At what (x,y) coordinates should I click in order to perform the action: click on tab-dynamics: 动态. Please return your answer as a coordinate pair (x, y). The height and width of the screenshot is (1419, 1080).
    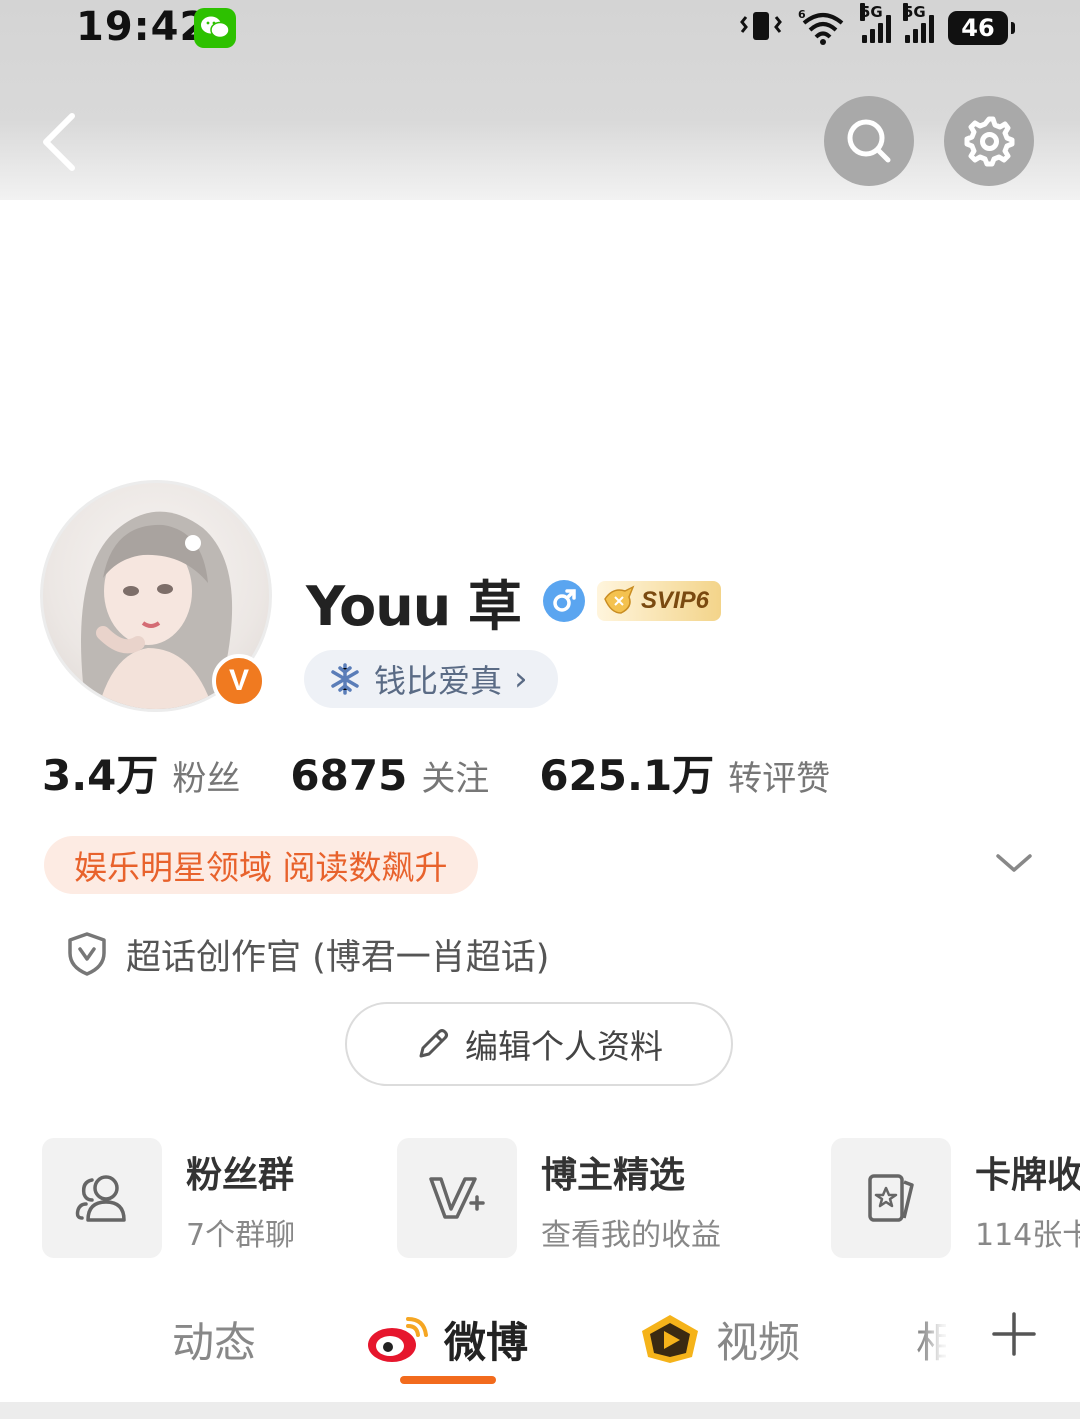
    Looking at the image, I should click on (214, 1339).